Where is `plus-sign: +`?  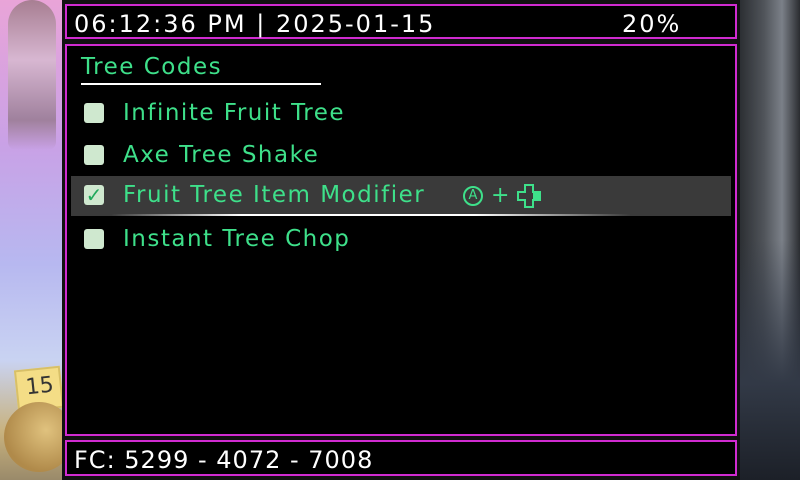 plus-sign: + is located at coordinates (500, 195).